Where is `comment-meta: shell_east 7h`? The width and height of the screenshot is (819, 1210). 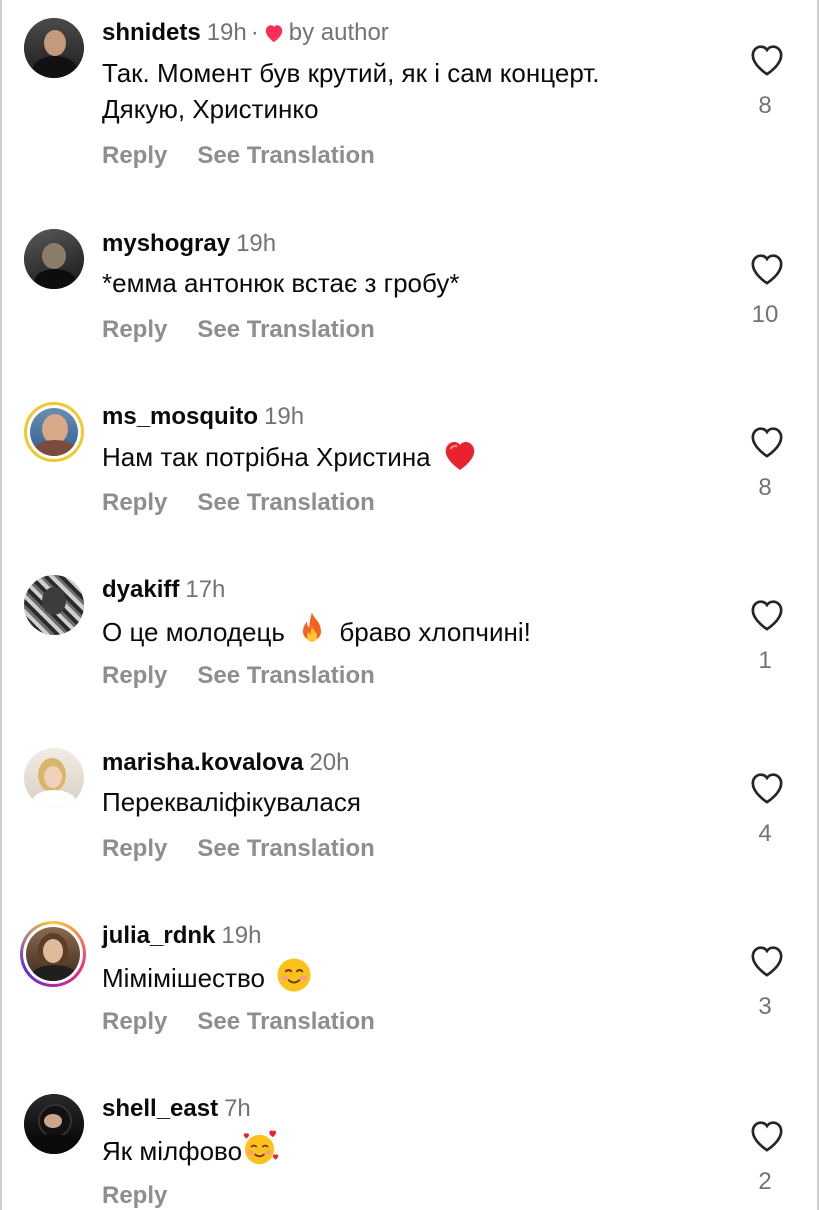 comment-meta: shell_east 7h is located at coordinates (176, 1109).